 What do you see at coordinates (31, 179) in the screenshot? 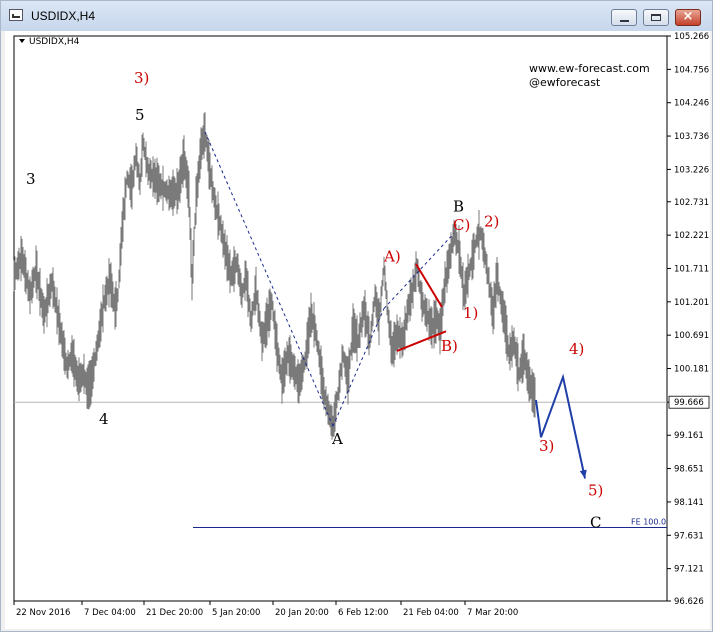
I see `wave-label: 3` at bounding box center [31, 179].